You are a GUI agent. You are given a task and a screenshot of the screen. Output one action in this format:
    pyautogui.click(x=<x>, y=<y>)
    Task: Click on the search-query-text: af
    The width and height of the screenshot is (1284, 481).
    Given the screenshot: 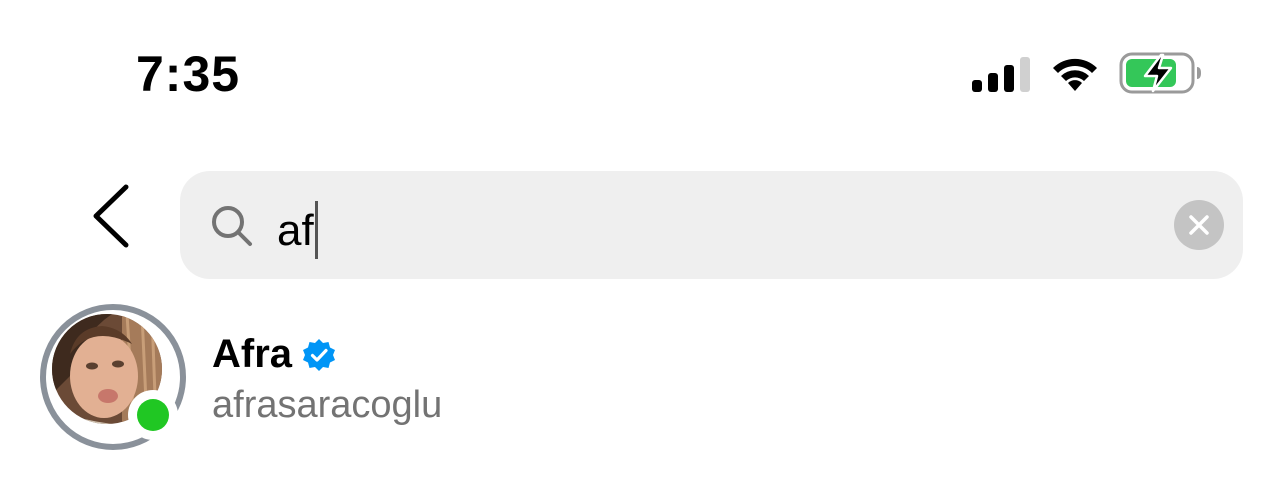 What is the action you would take?
    pyautogui.click(x=295, y=230)
    